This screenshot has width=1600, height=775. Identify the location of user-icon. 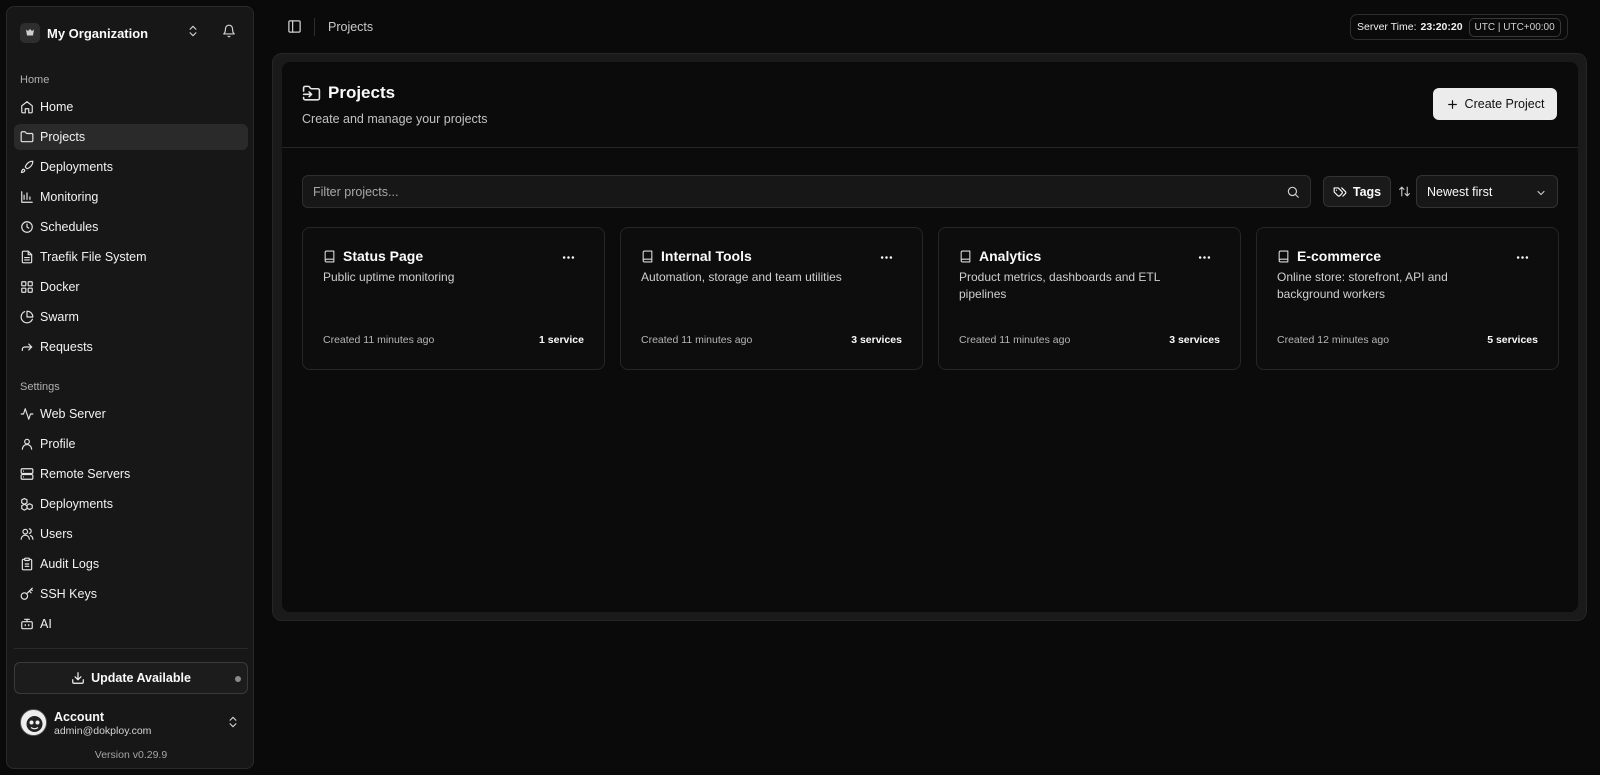
(27, 444).